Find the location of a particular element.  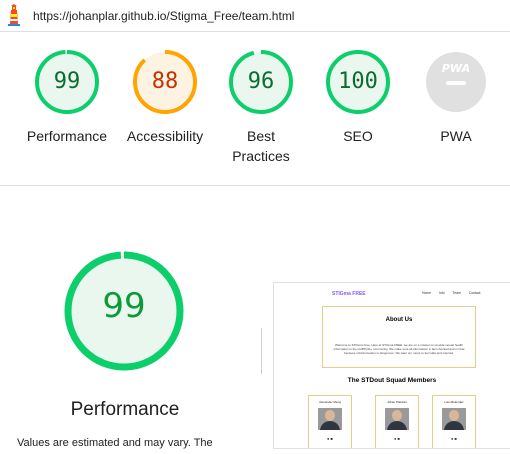

gauge-label: Best Practices is located at coordinates (261, 146).